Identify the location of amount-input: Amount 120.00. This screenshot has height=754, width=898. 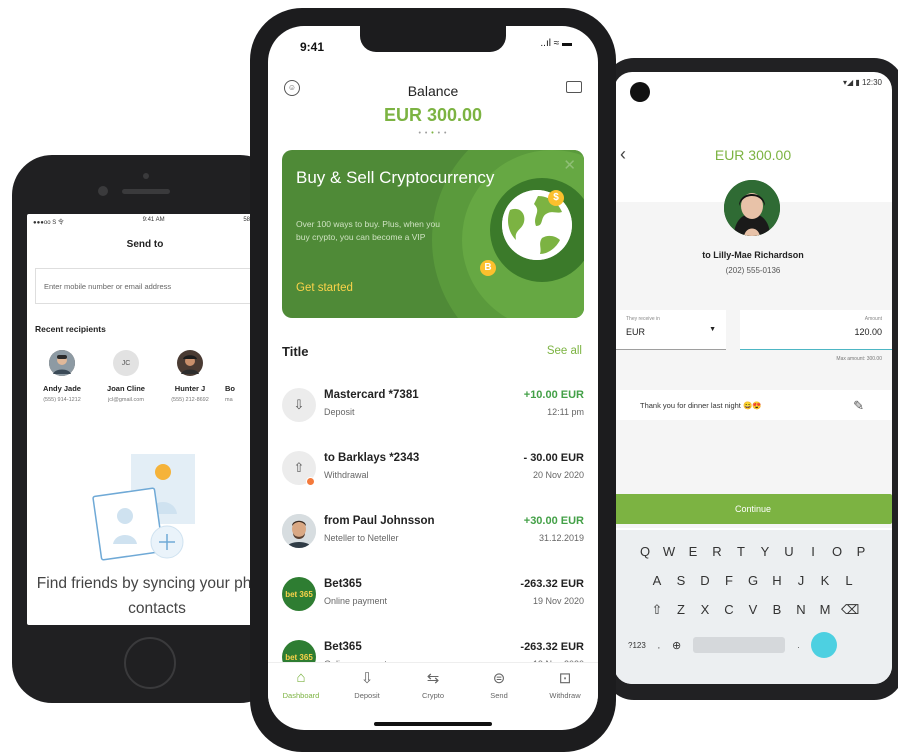
(816, 330).